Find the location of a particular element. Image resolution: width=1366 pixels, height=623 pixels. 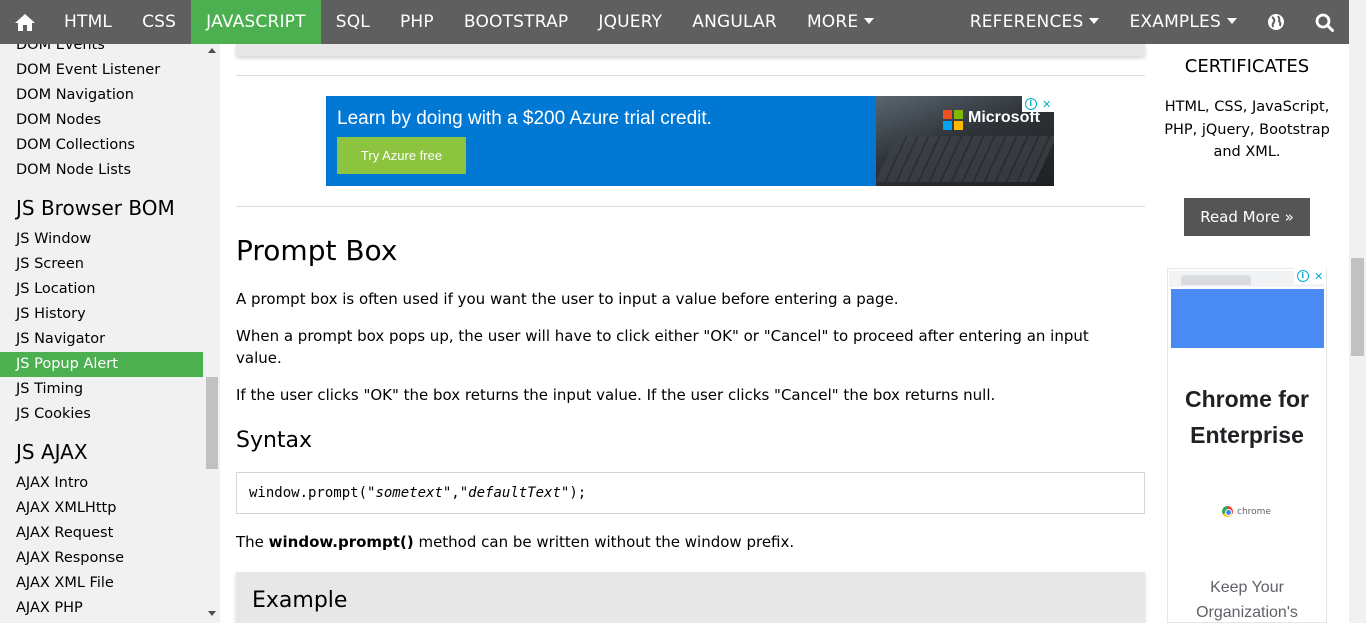

previous-example-box is located at coordinates (690, 50).